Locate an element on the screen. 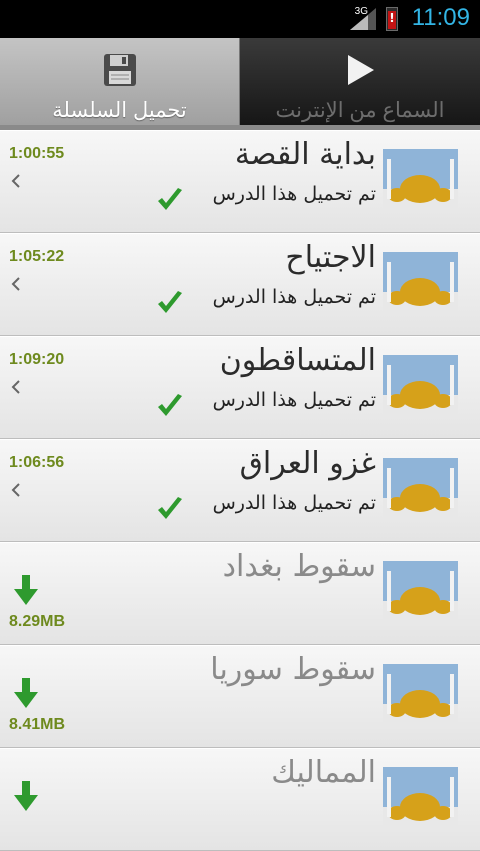  lesson-title: المتساقطون is located at coordinates (297, 360).